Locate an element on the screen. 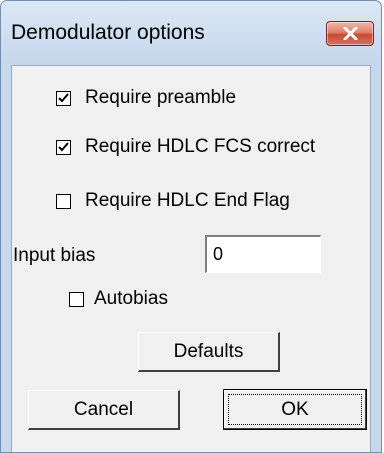 The height and width of the screenshot is (453, 384). require-hdlc-fcs-label: Require HDLC FCS correct is located at coordinates (200, 146).